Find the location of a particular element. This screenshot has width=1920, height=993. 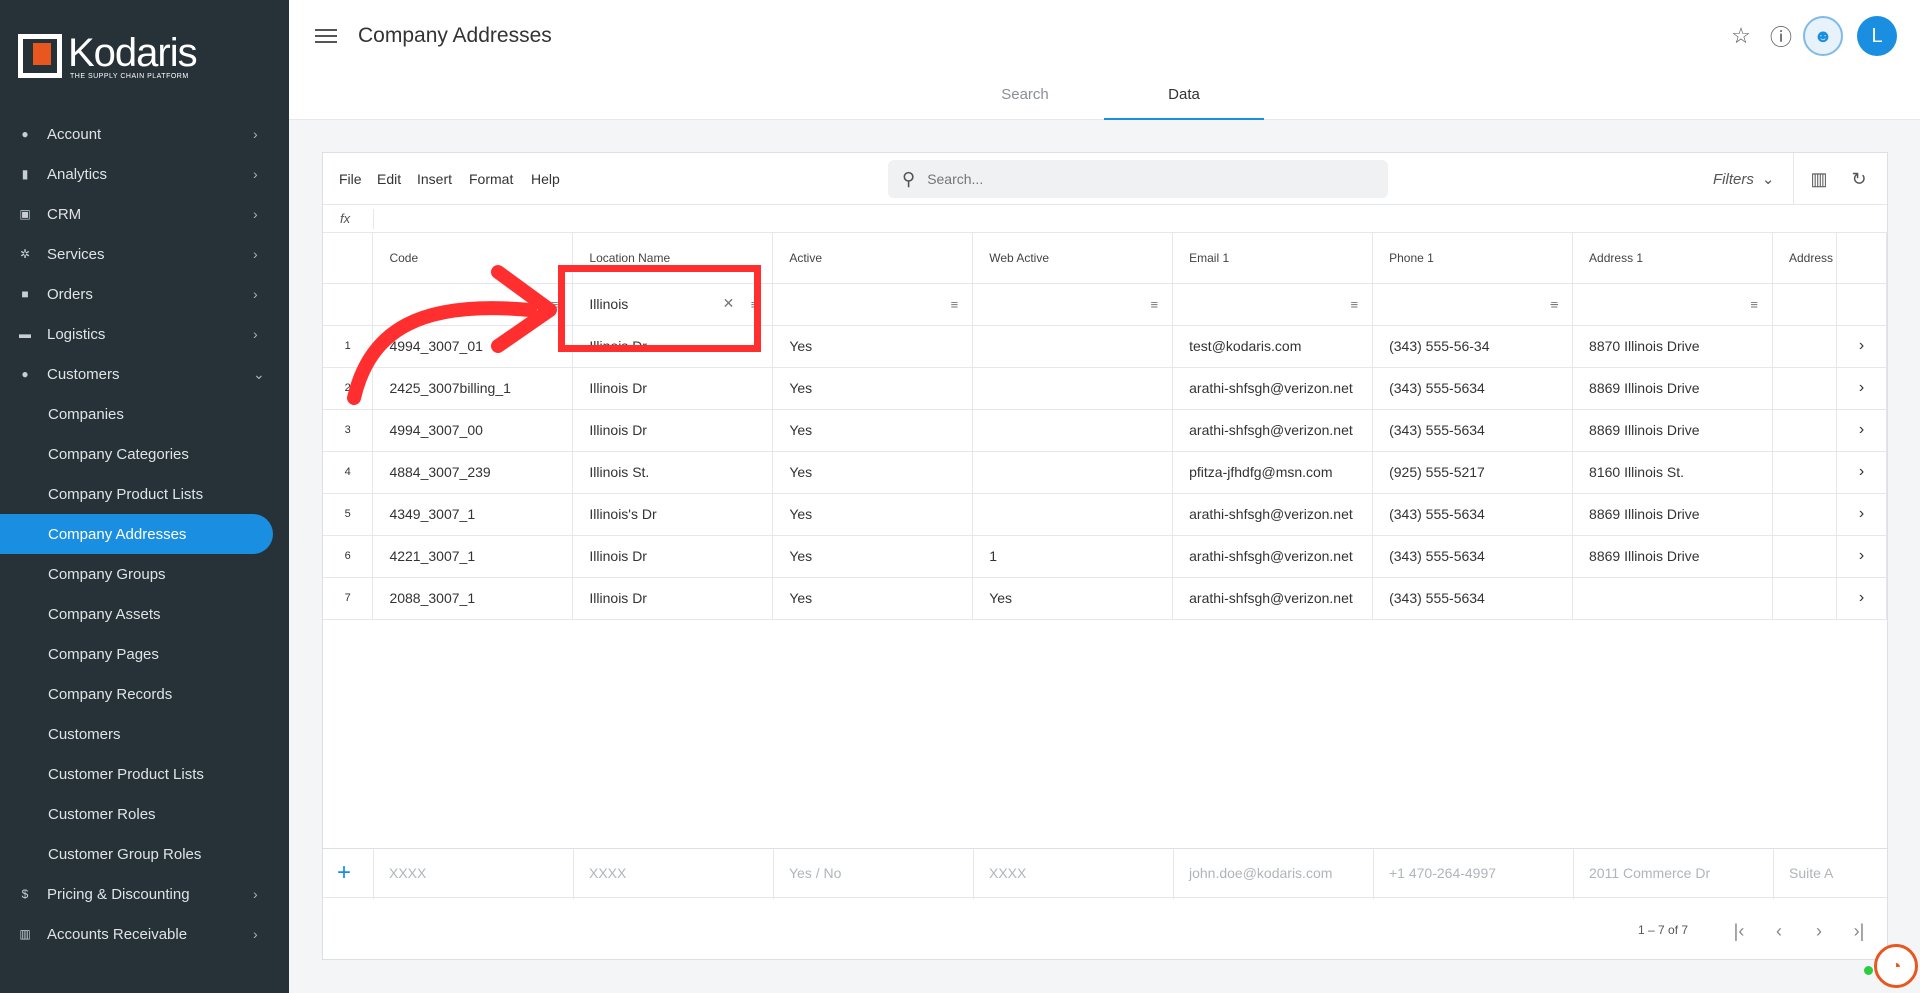

filter-cell-address-1: ≡ is located at coordinates (1672, 304).